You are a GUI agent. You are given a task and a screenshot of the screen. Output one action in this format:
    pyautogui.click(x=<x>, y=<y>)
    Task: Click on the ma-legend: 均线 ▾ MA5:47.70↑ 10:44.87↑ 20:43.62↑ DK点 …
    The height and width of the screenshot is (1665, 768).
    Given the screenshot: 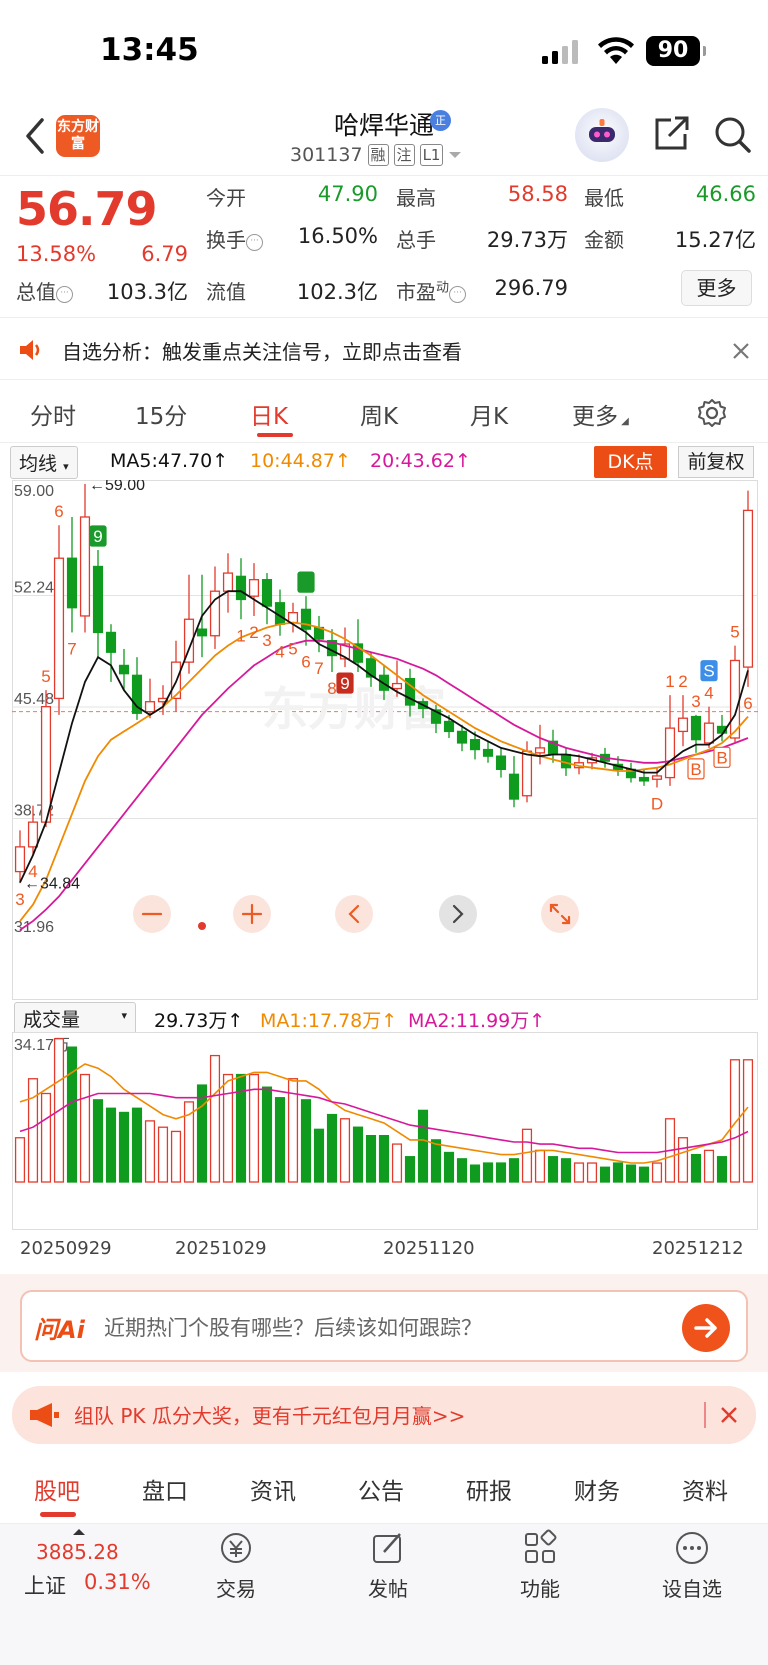 What is the action you would take?
    pyautogui.click(x=385, y=463)
    